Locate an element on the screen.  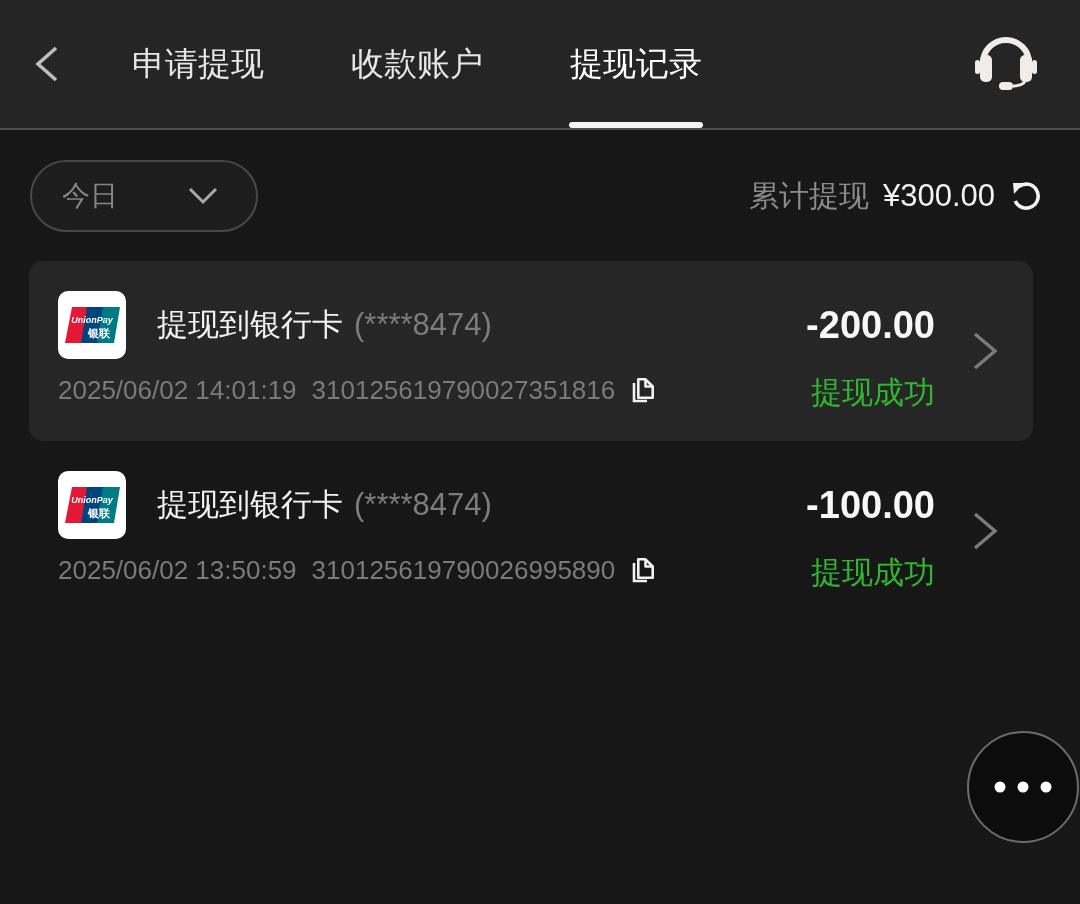
tab: 收款账户 is located at coordinates (417, 64).